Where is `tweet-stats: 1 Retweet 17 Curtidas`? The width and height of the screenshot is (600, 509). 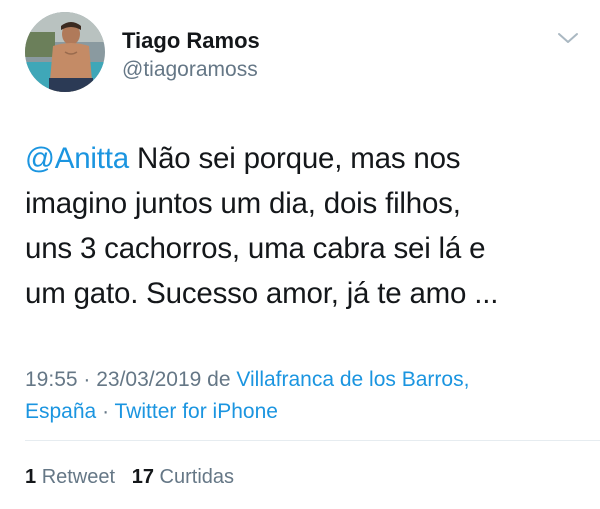
tweet-stats: 1 Retweet 17 Curtidas is located at coordinates (129, 477).